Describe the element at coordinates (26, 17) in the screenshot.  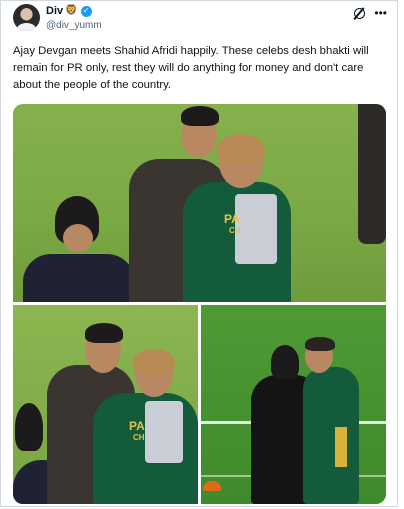
I see `author-avatar` at that location.